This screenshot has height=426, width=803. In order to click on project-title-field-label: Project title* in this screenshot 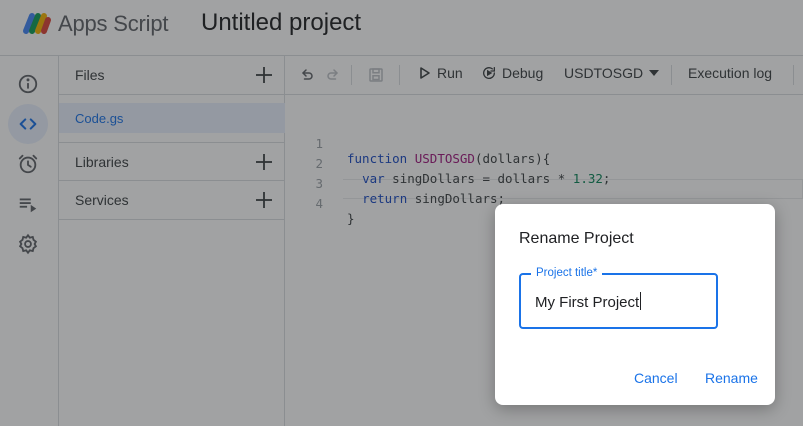, I will do `click(567, 273)`.